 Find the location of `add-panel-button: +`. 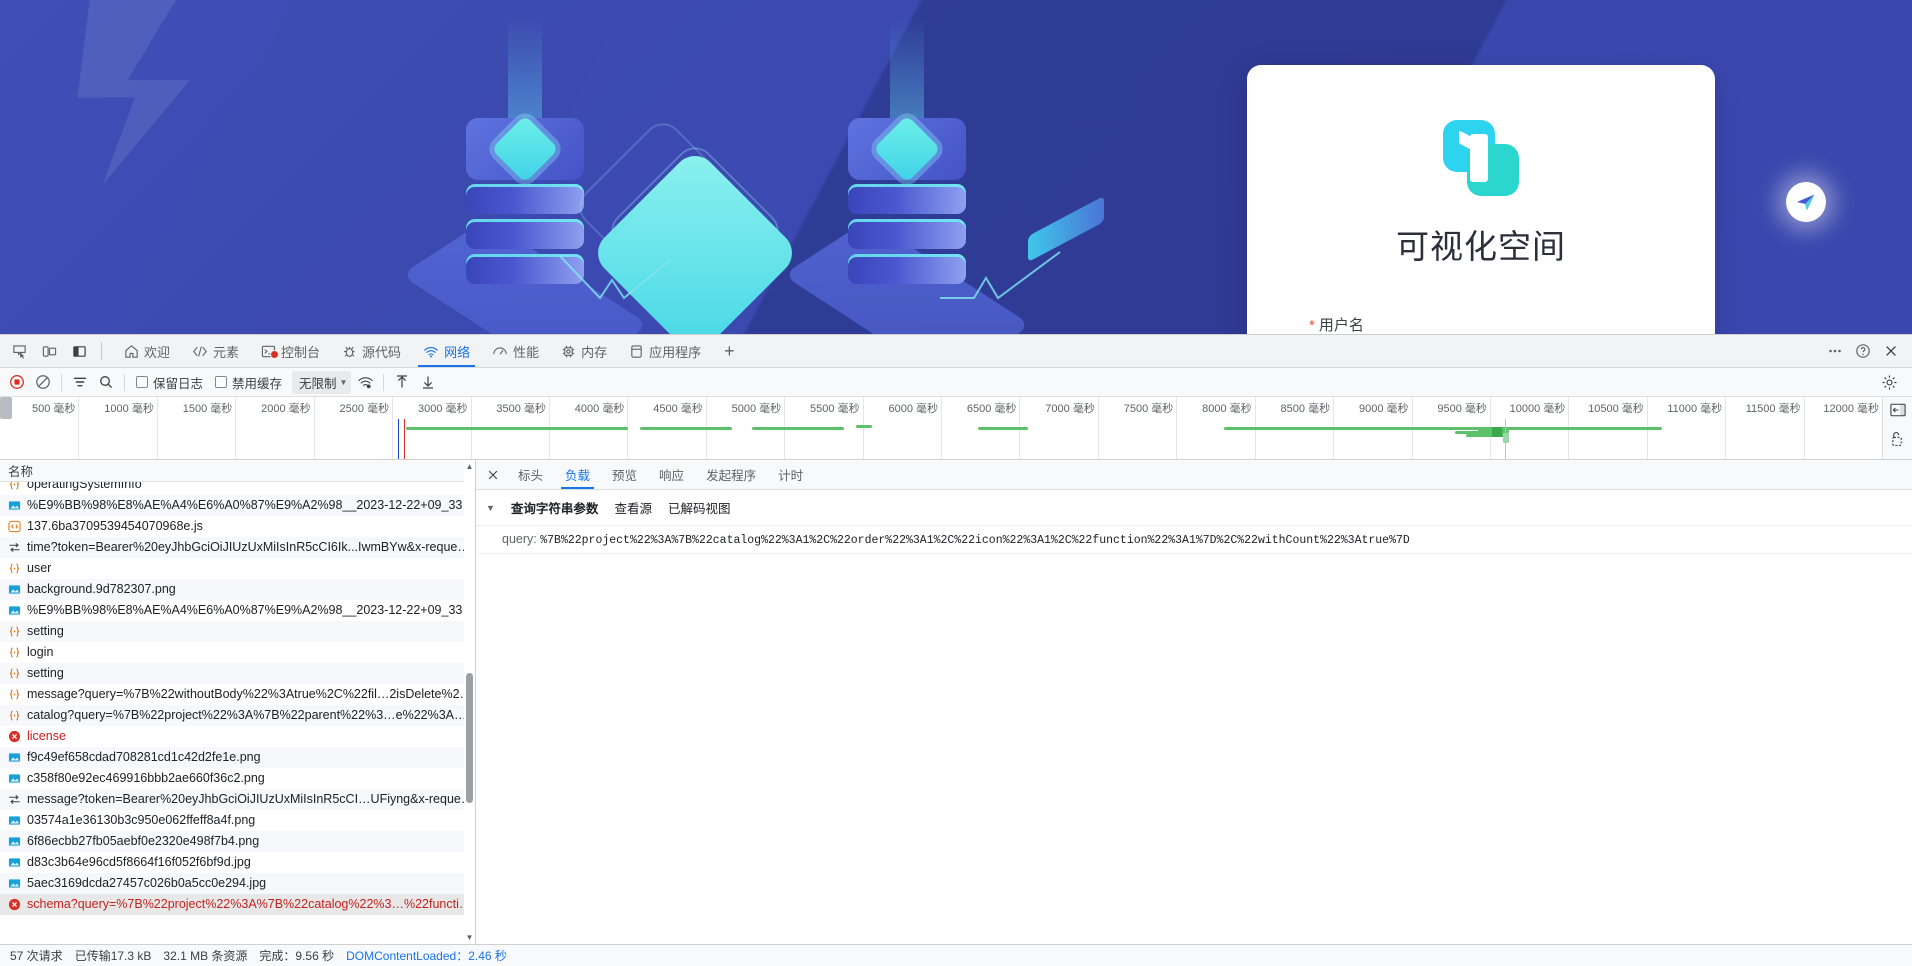

add-panel-button: + is located at coordinates (729, 351).